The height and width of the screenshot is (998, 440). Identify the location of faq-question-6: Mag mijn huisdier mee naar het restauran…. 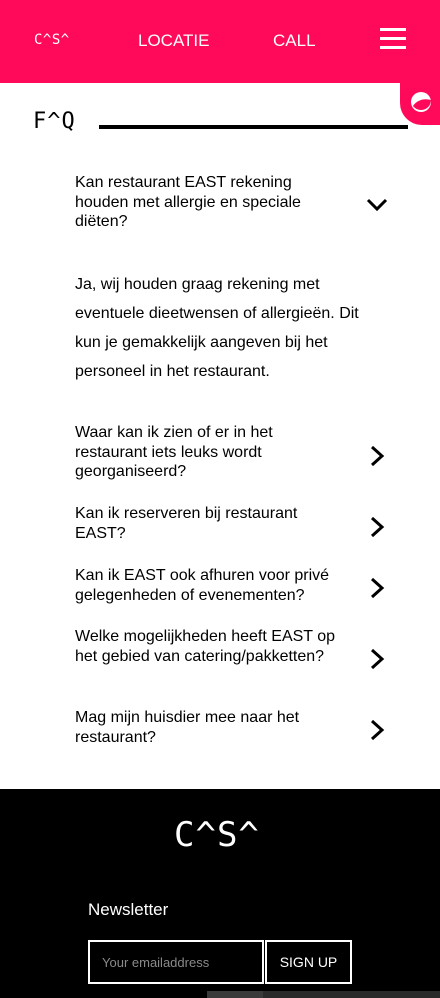
(206, 727).